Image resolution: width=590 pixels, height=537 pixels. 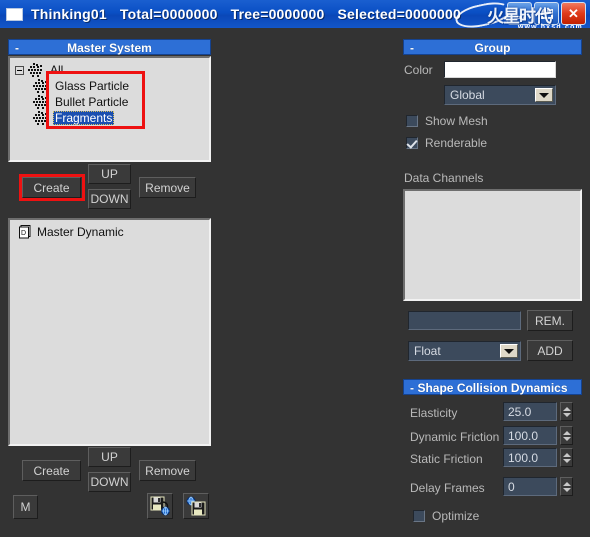 I want to click on tree-item-glass-particle: Glass Particle, so click(x=121, y=86).